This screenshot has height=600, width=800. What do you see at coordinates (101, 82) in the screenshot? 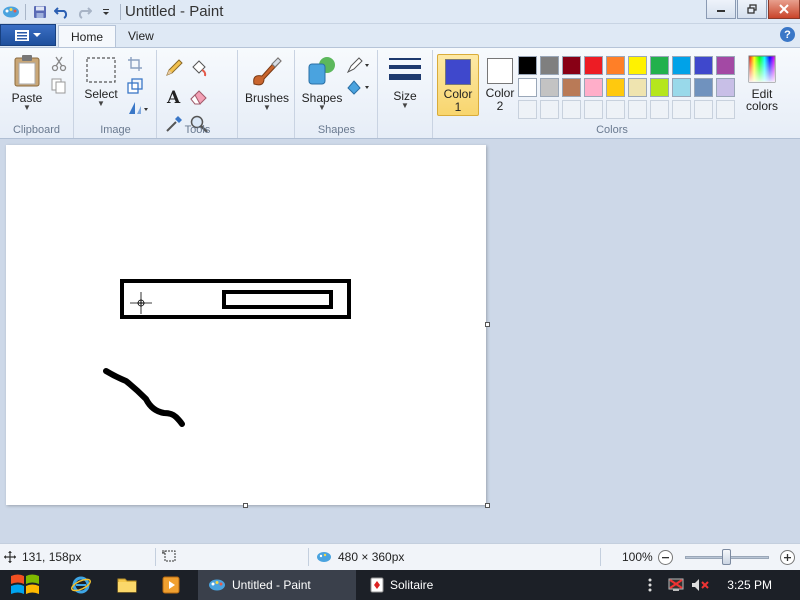
I see `select-button: Select ▼` at bounding box center [101, 82].